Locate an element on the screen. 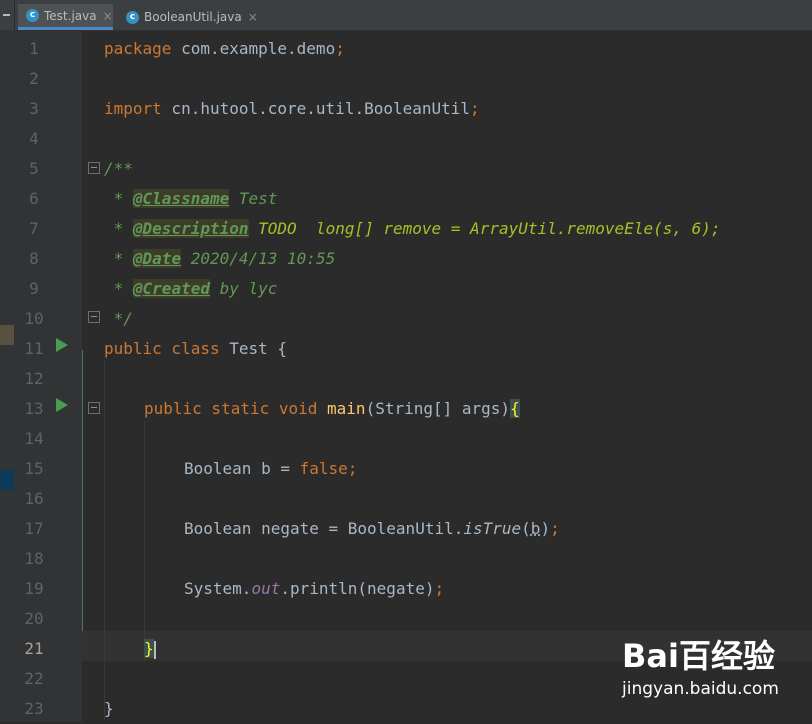  line-number: 9 is located at coordinates (34, 288).